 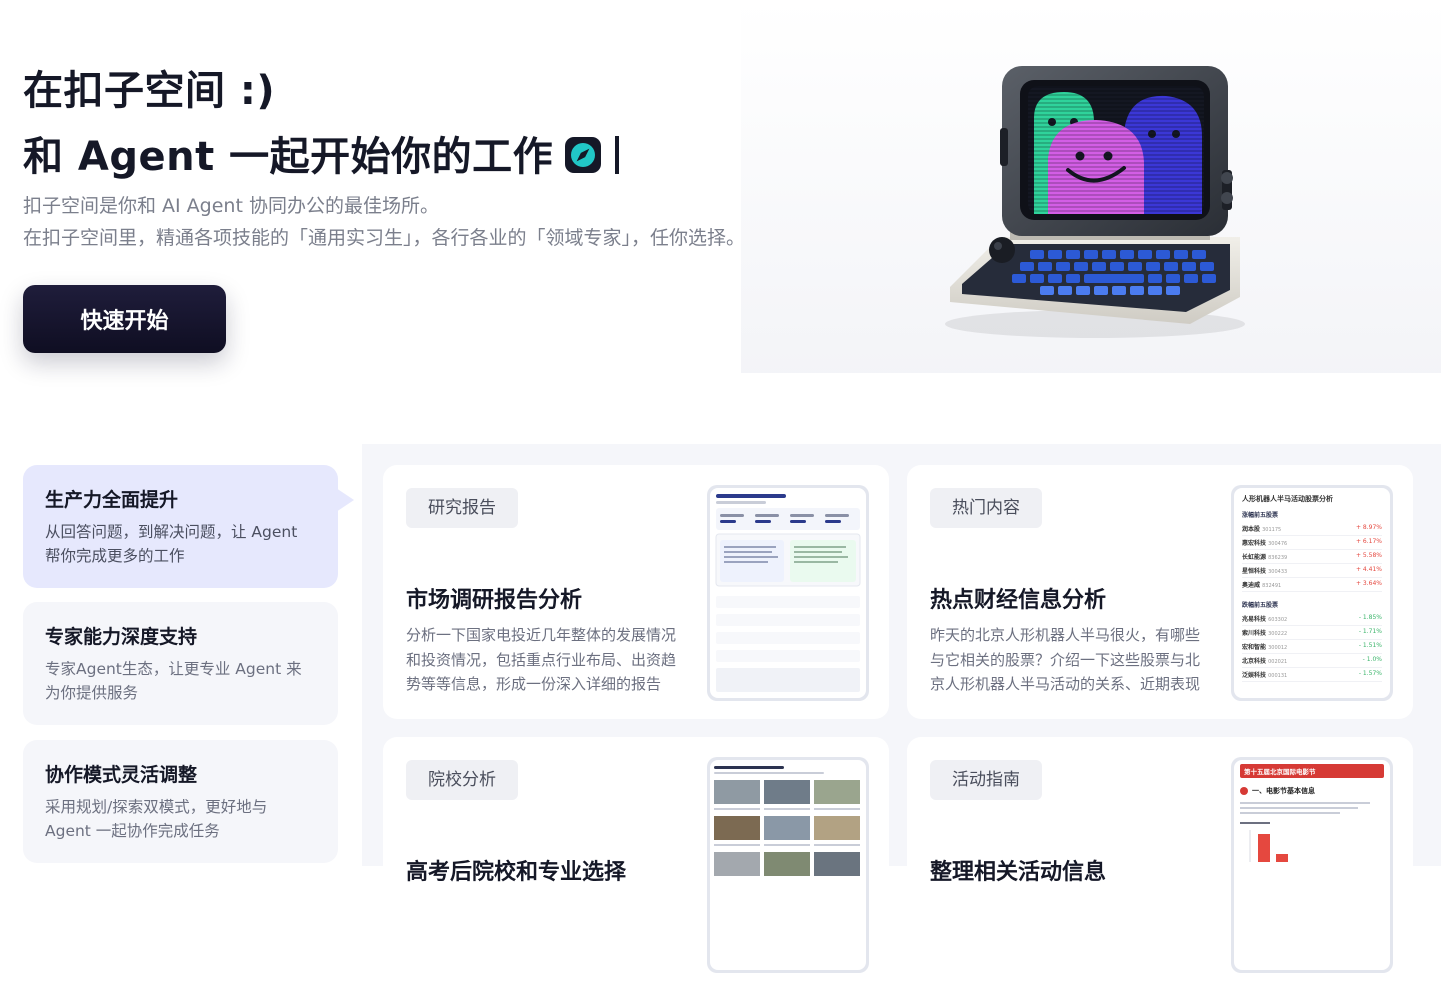 I want to click on hero-subtitle-line1: 扣子空间是你和 AI Agent 协同办公的最佳场所。, so click(x=231, y=206).